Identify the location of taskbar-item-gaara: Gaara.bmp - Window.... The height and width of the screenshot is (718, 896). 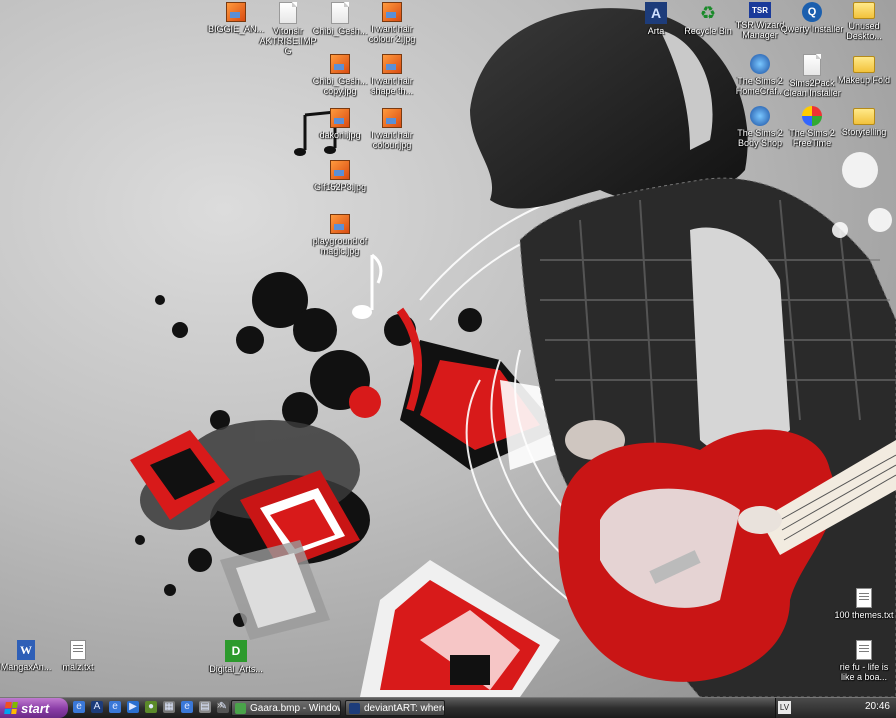
(286, 708).